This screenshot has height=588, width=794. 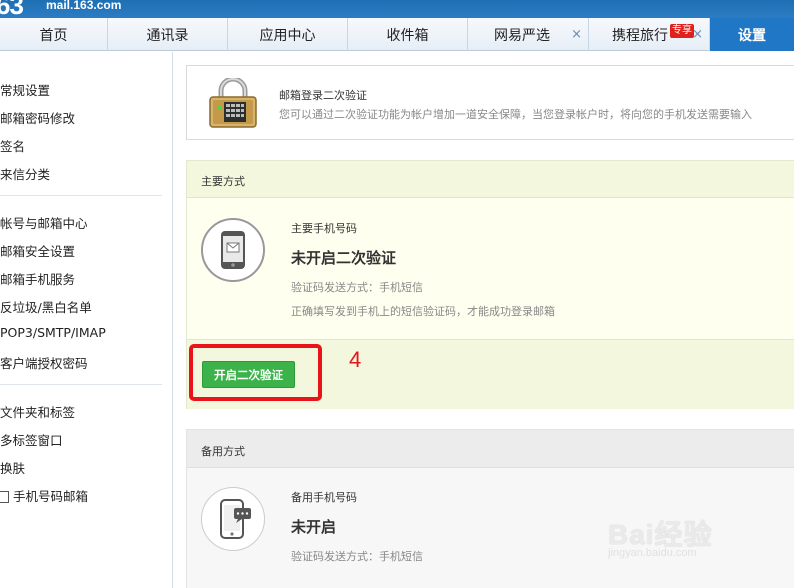 What do you see at coordinates (324, 497) in the screenshot?
I see `backup-phone-label: 备用手机号码` at bounding box center [324, 497].